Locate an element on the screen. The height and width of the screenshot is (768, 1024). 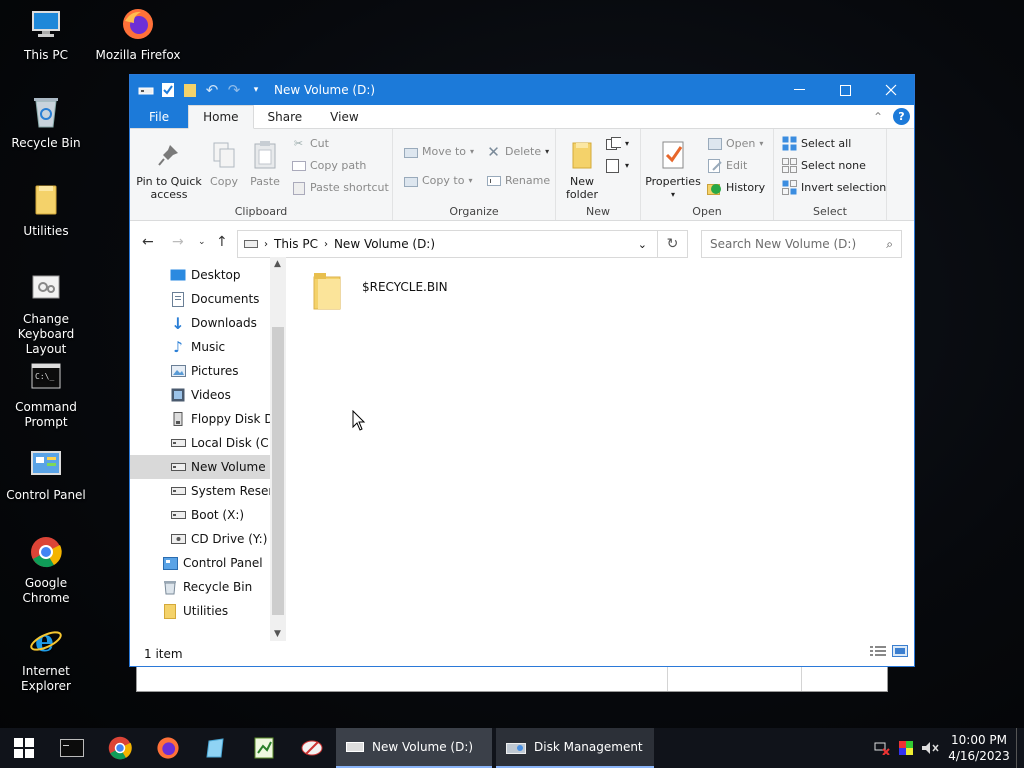
tree-item-pictures: Pictures is located at coordinates (200, 371).